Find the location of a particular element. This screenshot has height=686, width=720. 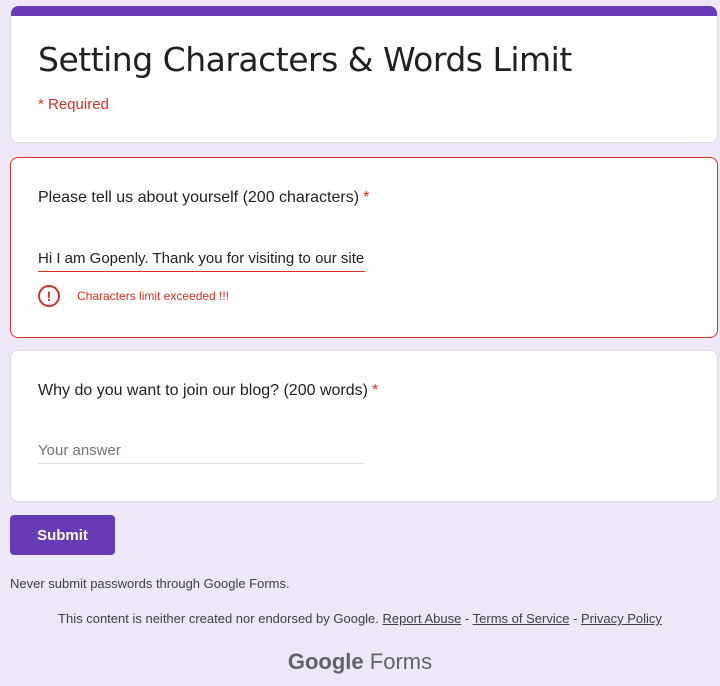

join-blog-input is located at coordinates (201, 453).